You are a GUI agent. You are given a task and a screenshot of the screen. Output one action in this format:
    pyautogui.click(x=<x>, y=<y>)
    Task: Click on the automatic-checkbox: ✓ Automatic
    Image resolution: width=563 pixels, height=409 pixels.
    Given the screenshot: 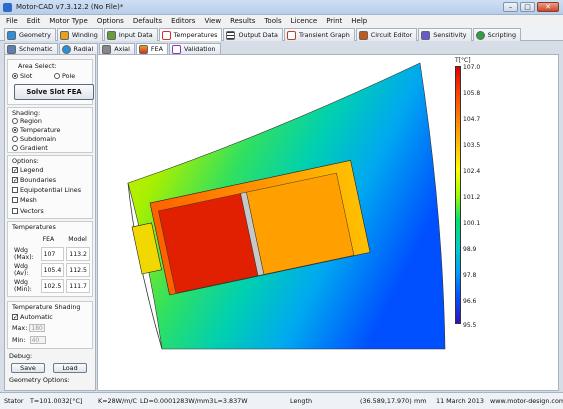 What is the action you would take?
    pyautogui.click(x=32, y=317)
    